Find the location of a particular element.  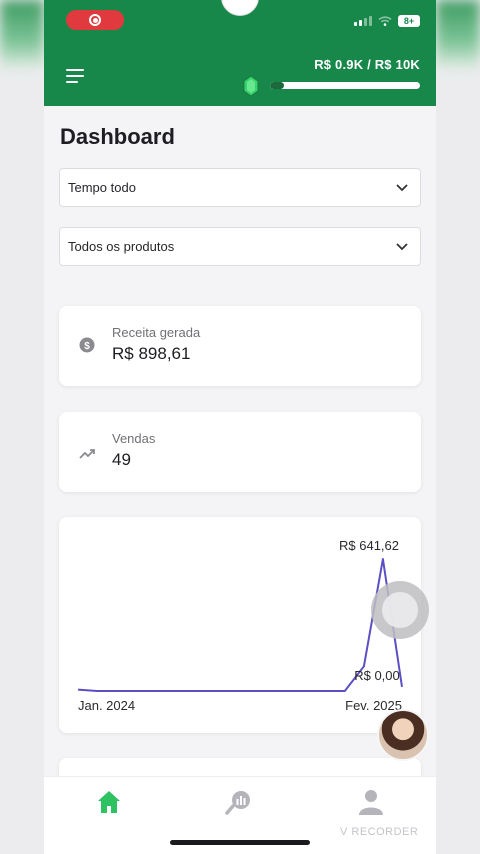

chart-min-label: R$ 0,00 is located at coordinates (377, 675).